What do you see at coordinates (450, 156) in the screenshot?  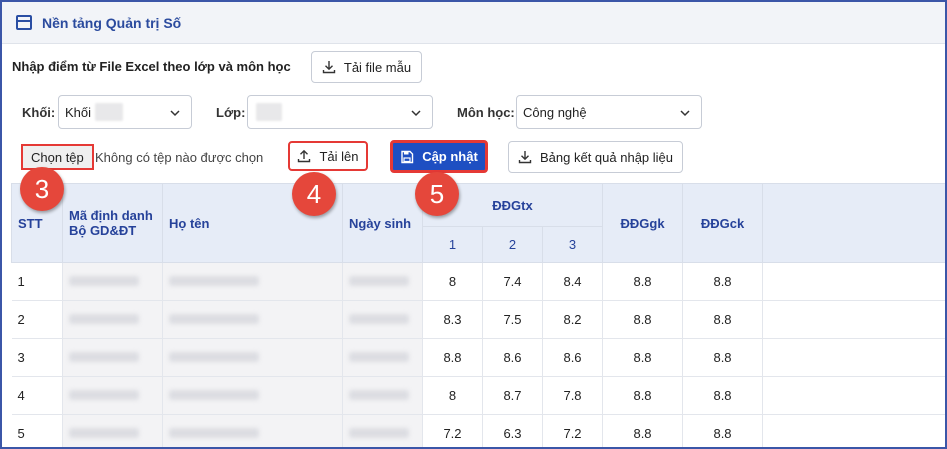 I see `update-label: Cập nhật` at bounding box center [450, 156].